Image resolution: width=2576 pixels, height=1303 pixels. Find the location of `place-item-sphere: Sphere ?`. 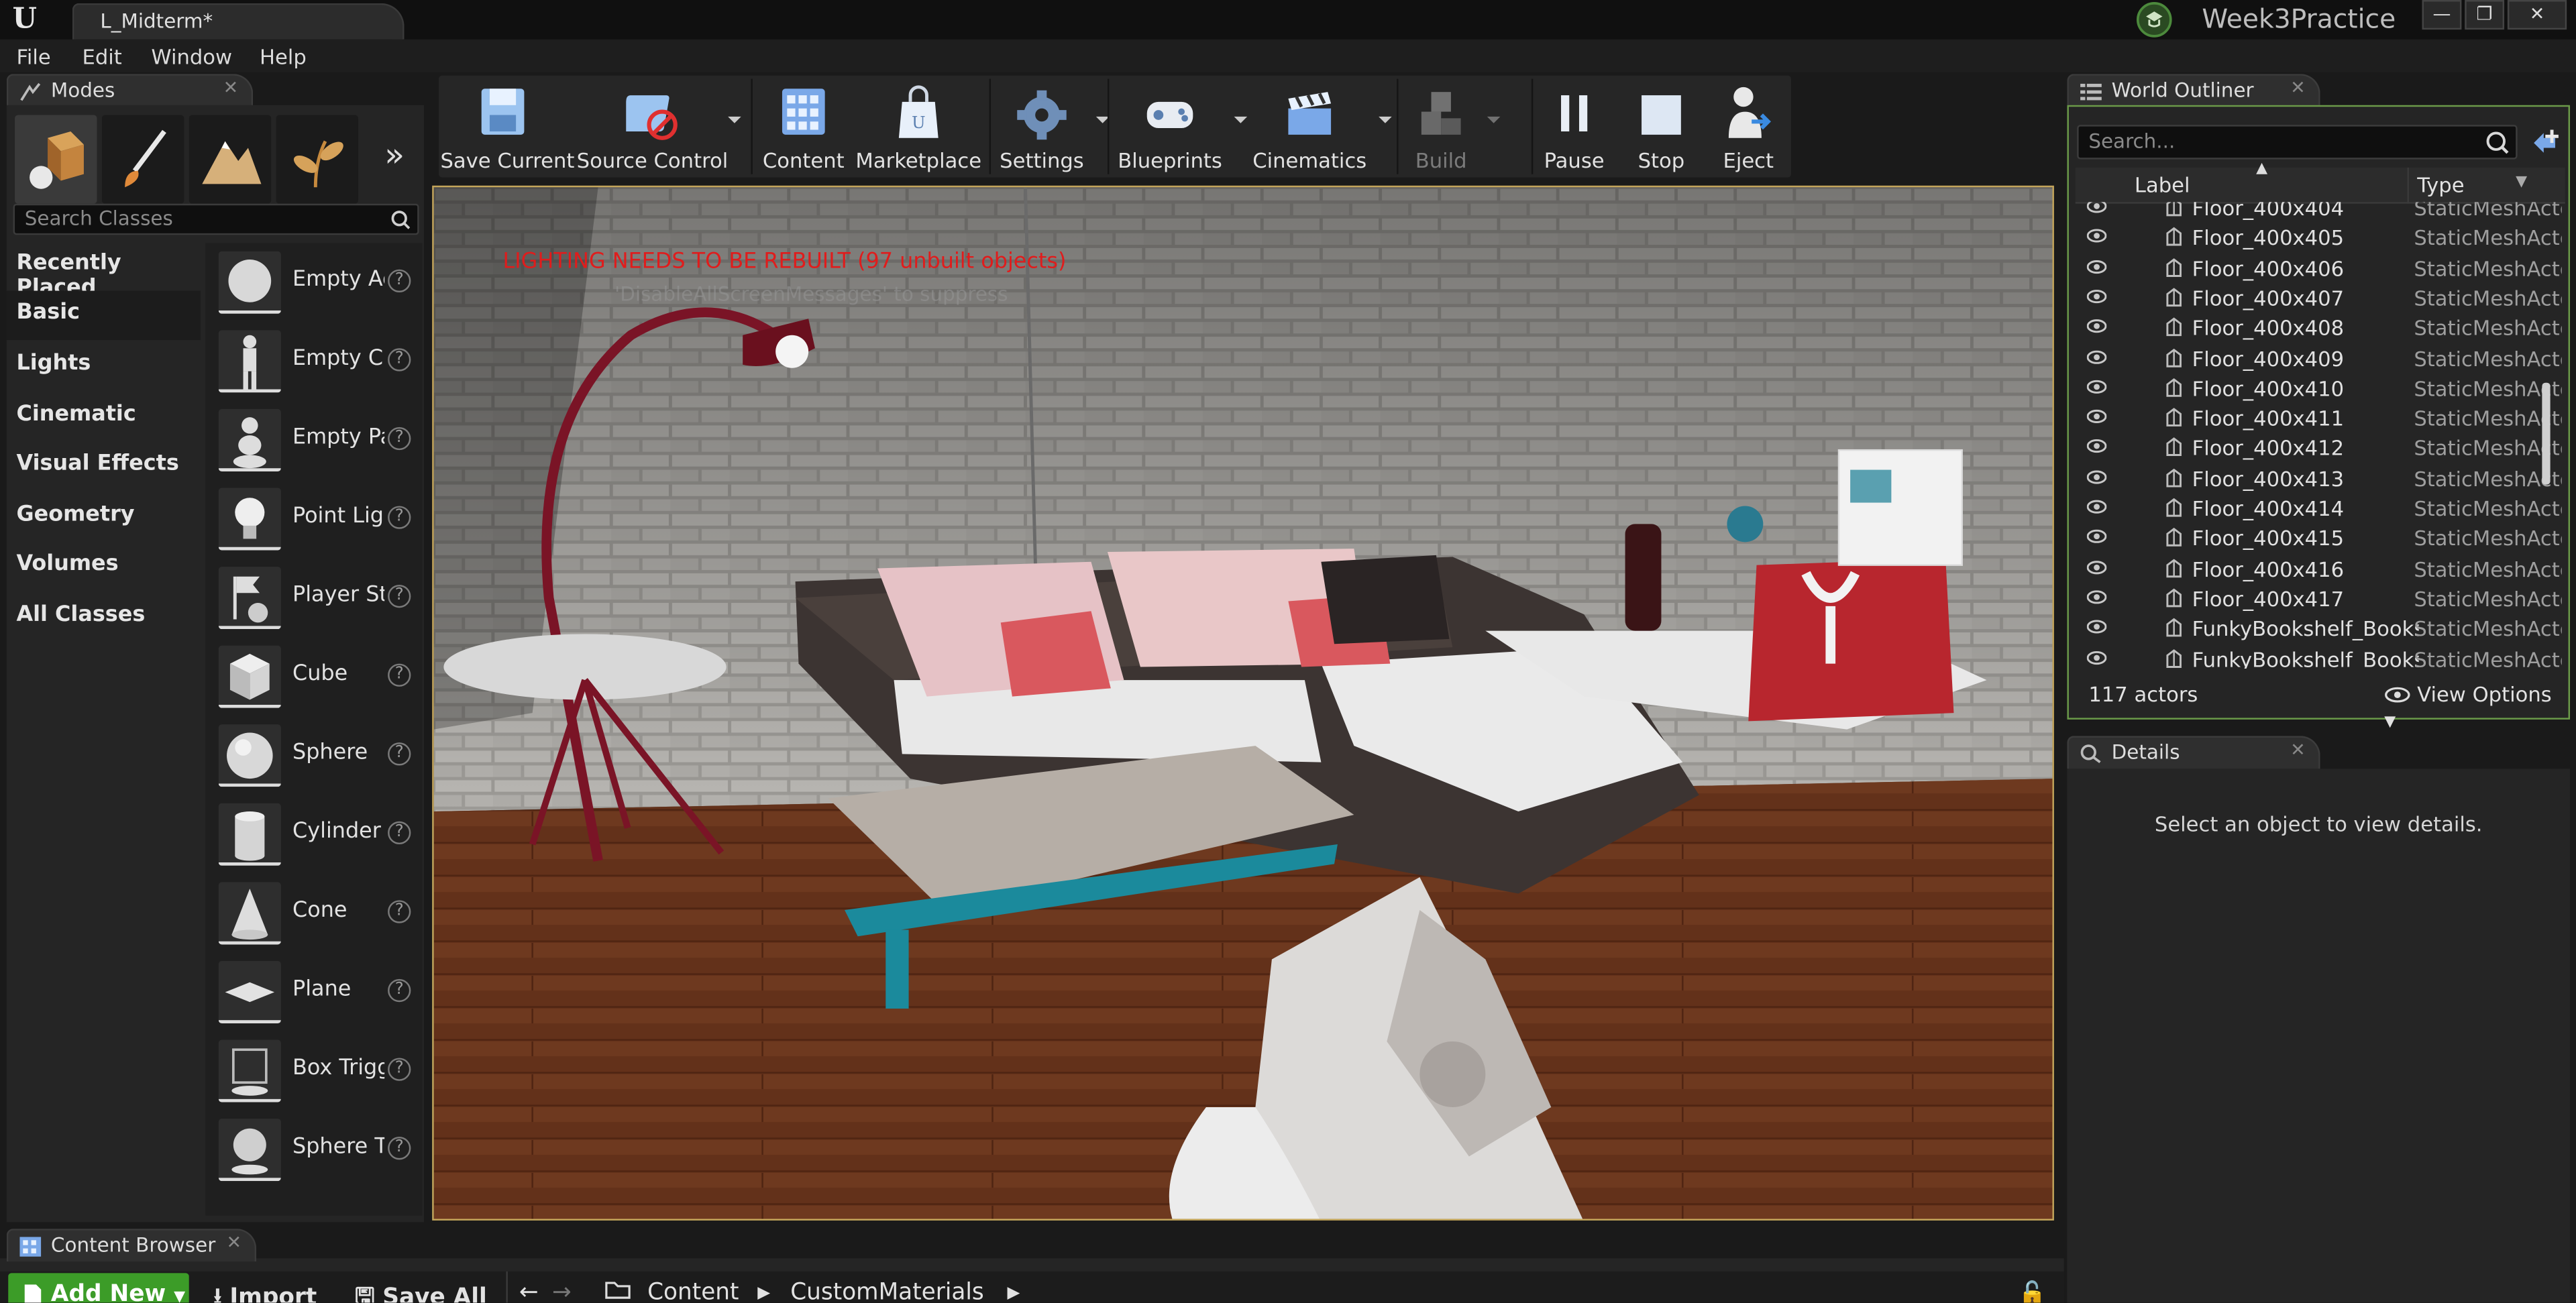

place-item-sphere: Sphere ? is located at coordinates (313, 755).